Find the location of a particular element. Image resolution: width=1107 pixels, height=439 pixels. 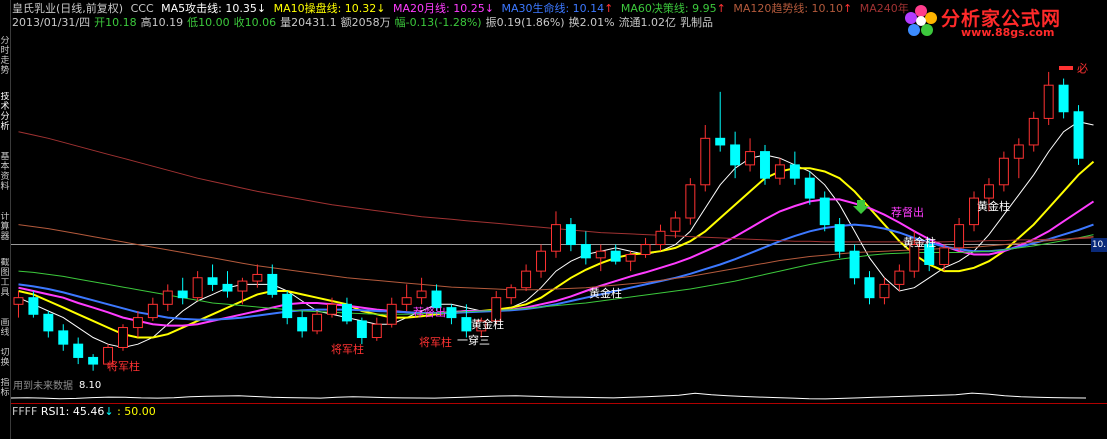

rsi-panel-layer is located at coordinates (549, 396).